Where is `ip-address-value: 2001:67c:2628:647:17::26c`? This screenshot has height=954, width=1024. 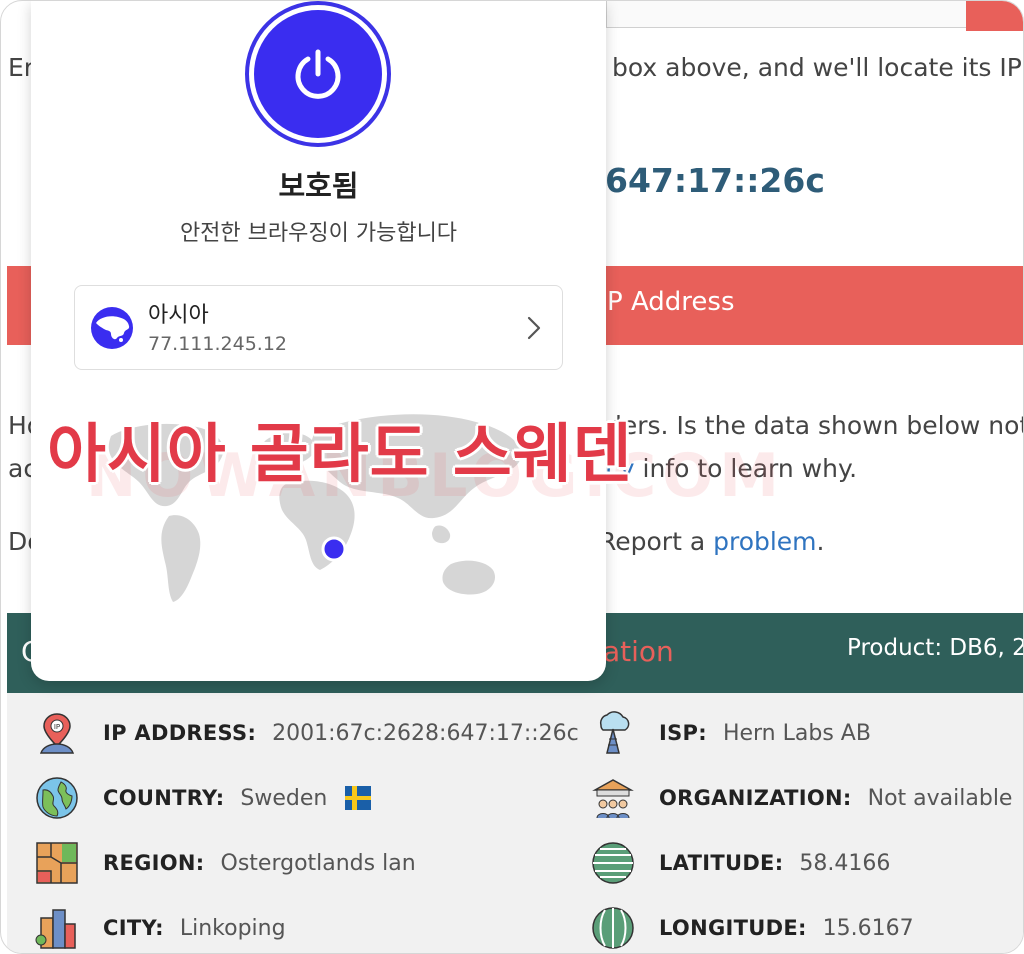 ip-address-value: 2001:67c:2628:647:17::26c is located at coordinates (425, 733).